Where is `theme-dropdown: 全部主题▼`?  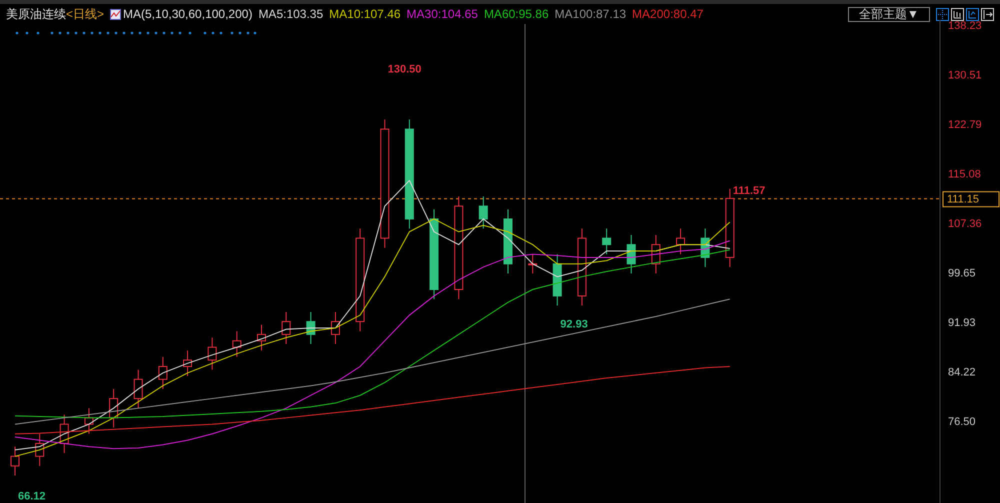 theme-dropdown: 全部主题▼ is located at coordinates (889, 14).